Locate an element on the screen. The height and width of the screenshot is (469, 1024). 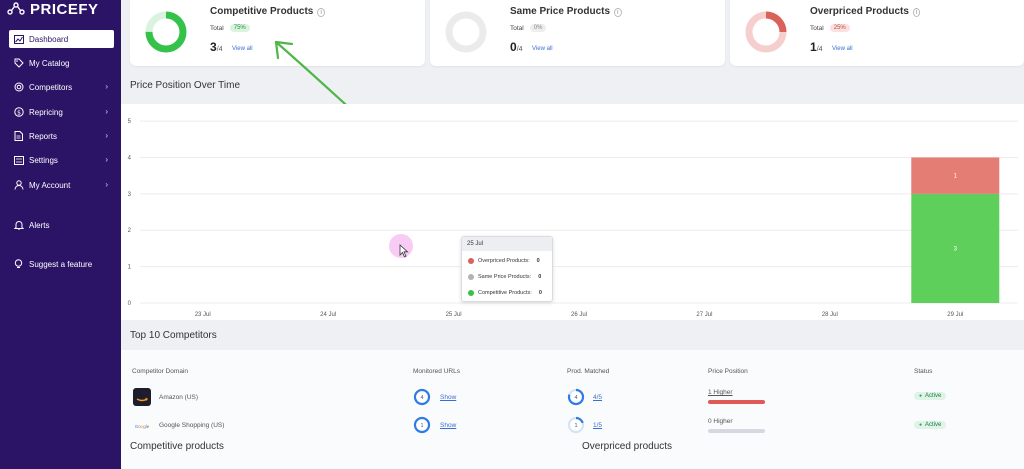
percent-badge: 0% is located at coordinates (538, 28).